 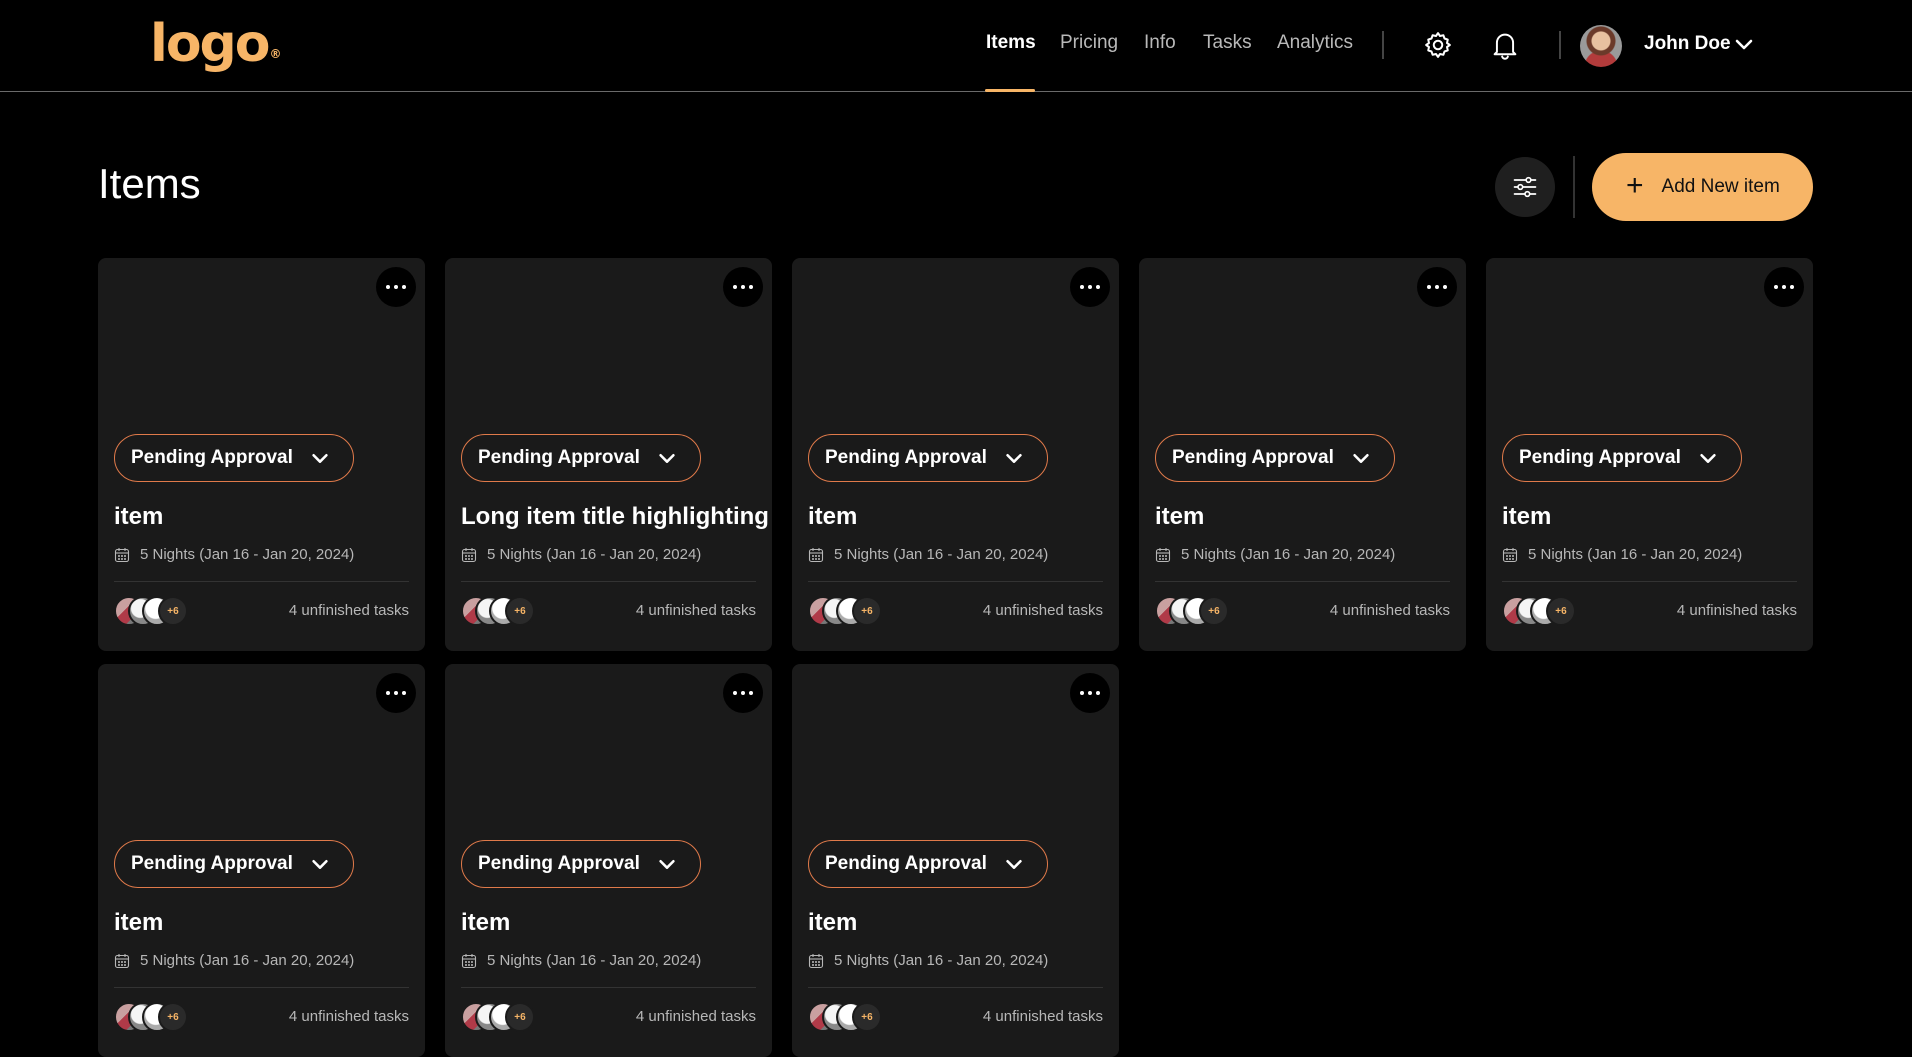 I want to click on add-new-item-button: + Add New item, so click(x=1702, y=187).